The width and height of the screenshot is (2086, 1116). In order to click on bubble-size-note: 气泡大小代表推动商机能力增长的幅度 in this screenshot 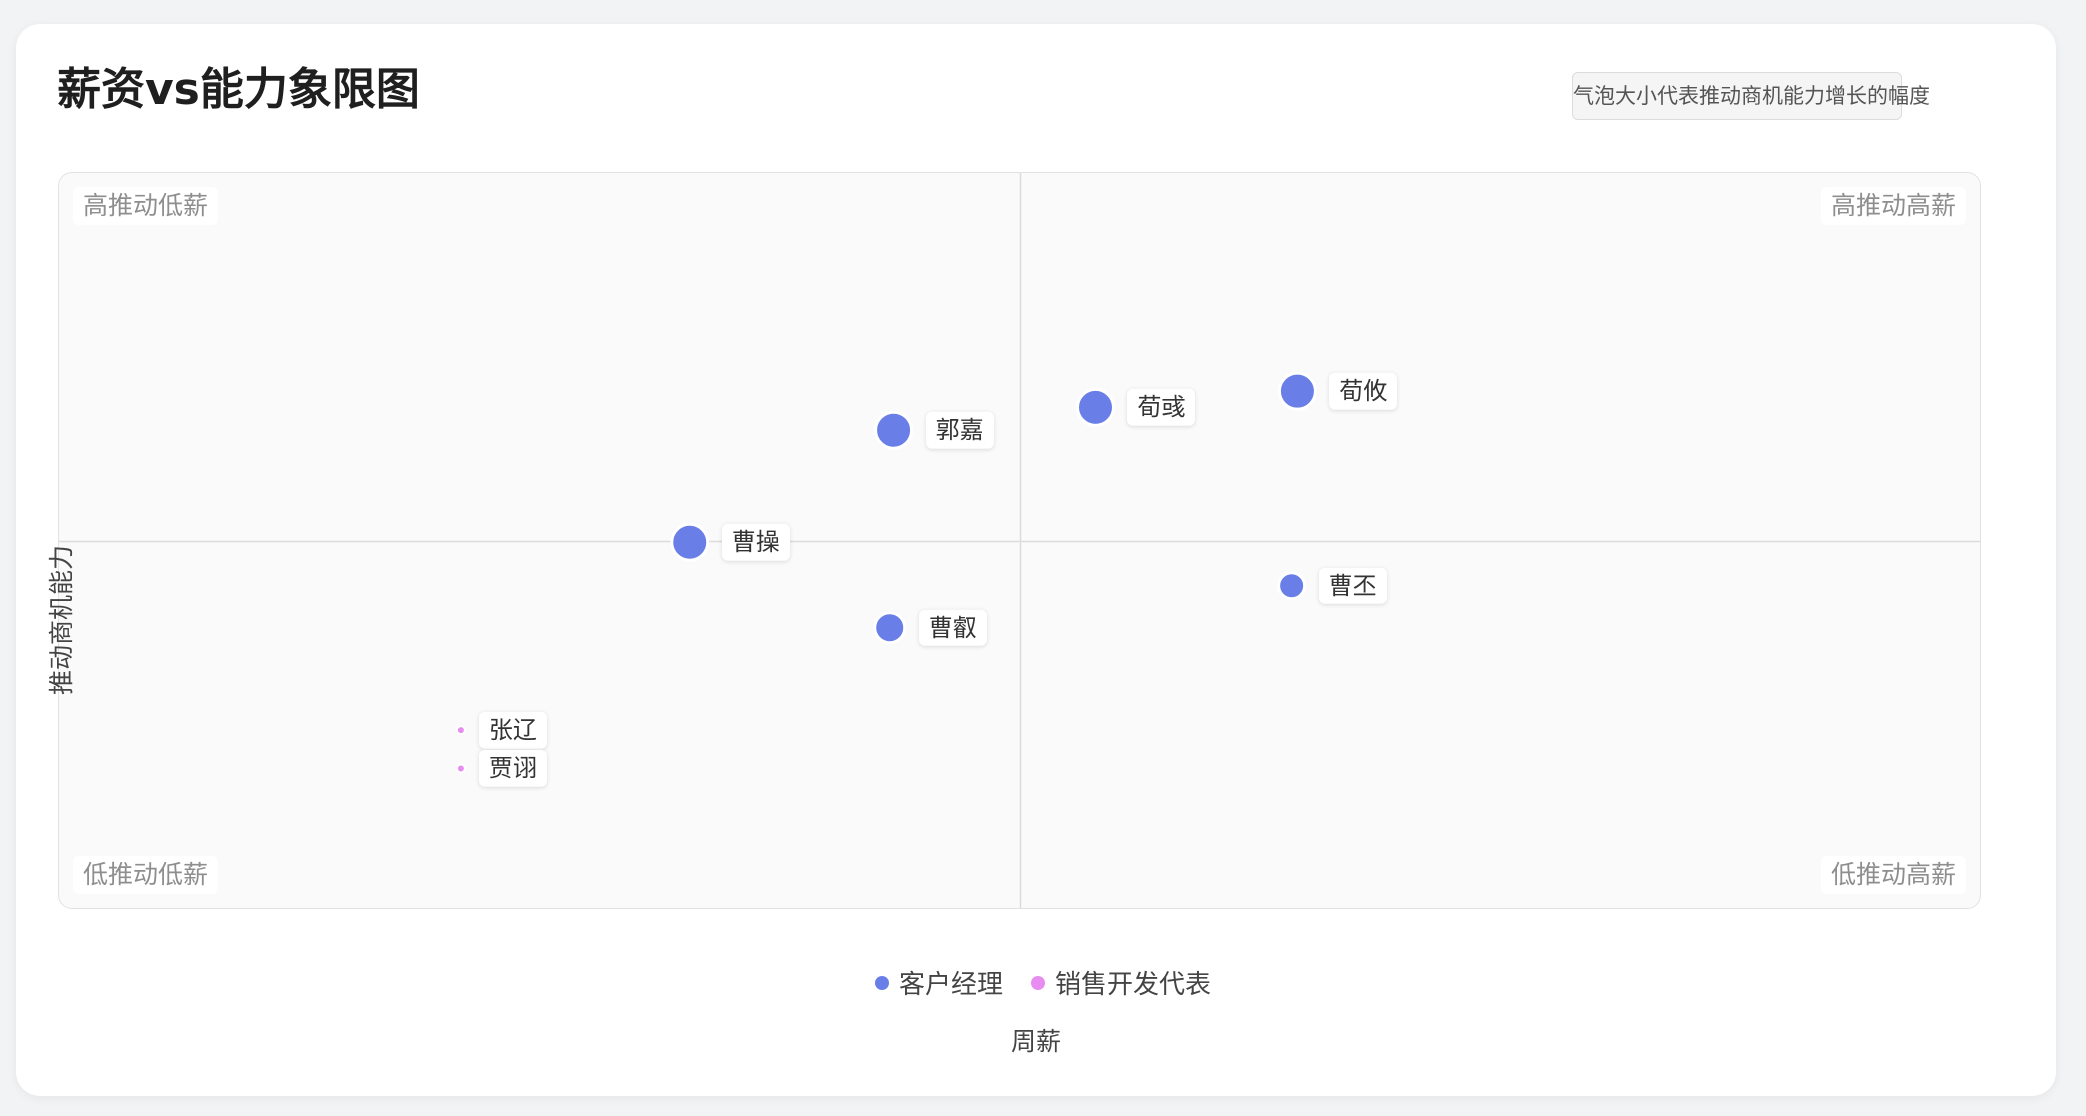, I will do `click(1751, 96)`.